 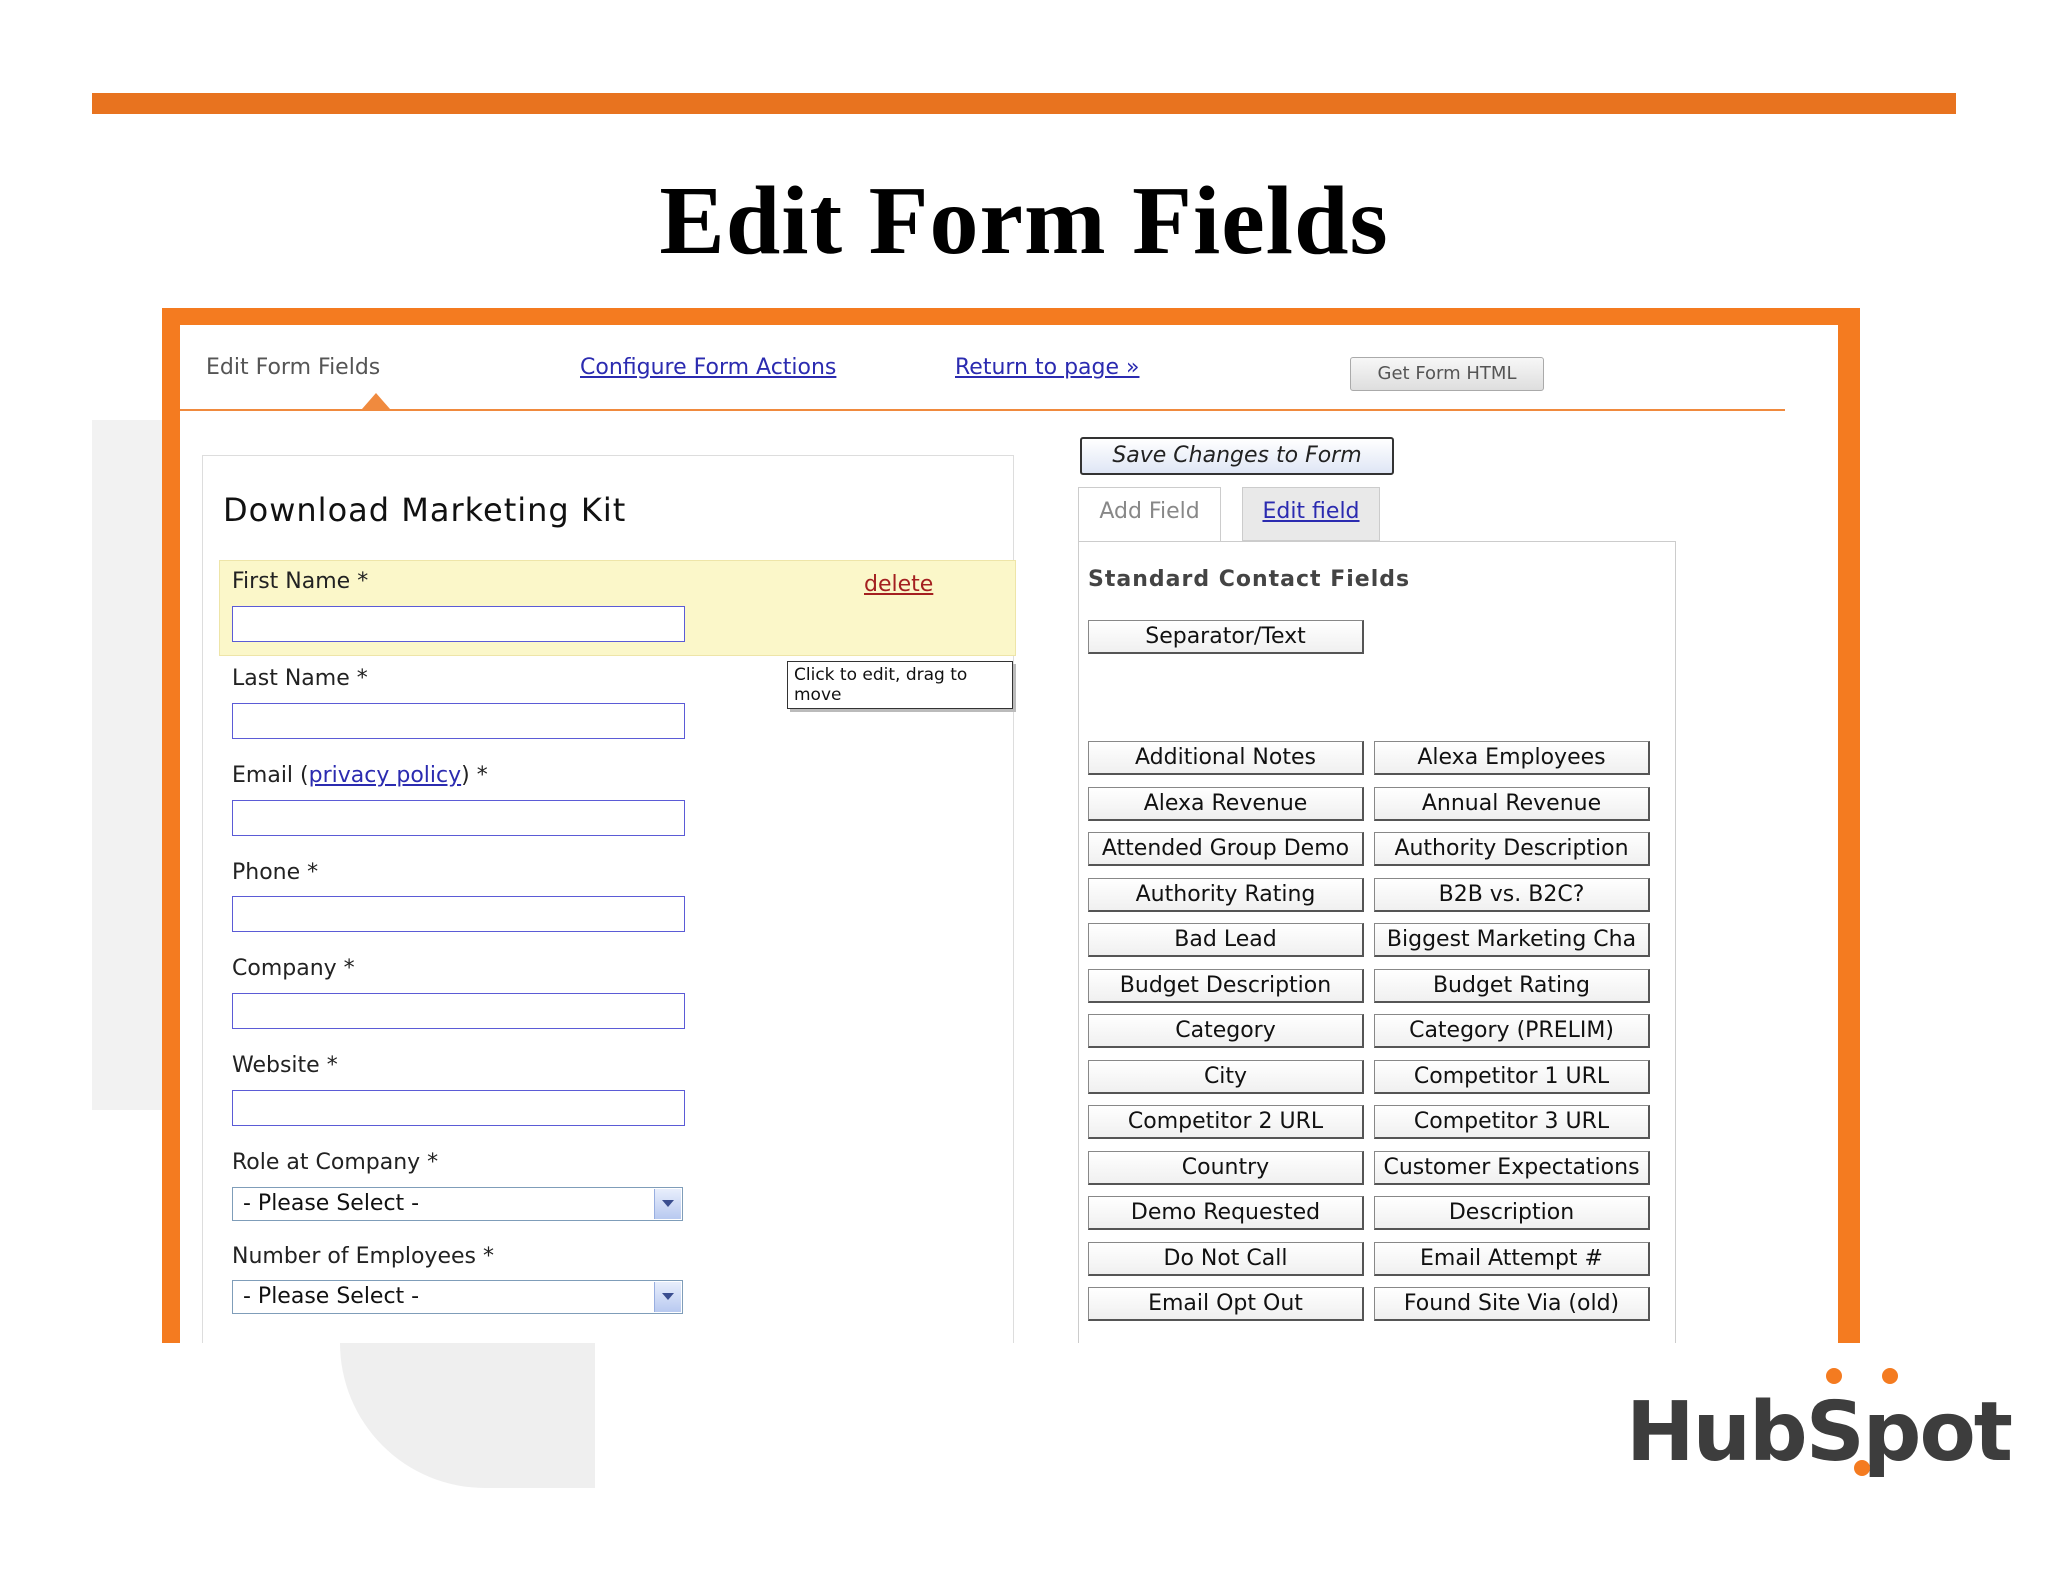 I want to click on field-button-biggest-marketing-cha: Biggest Marketing Cha, so click(x=1512, y=940).